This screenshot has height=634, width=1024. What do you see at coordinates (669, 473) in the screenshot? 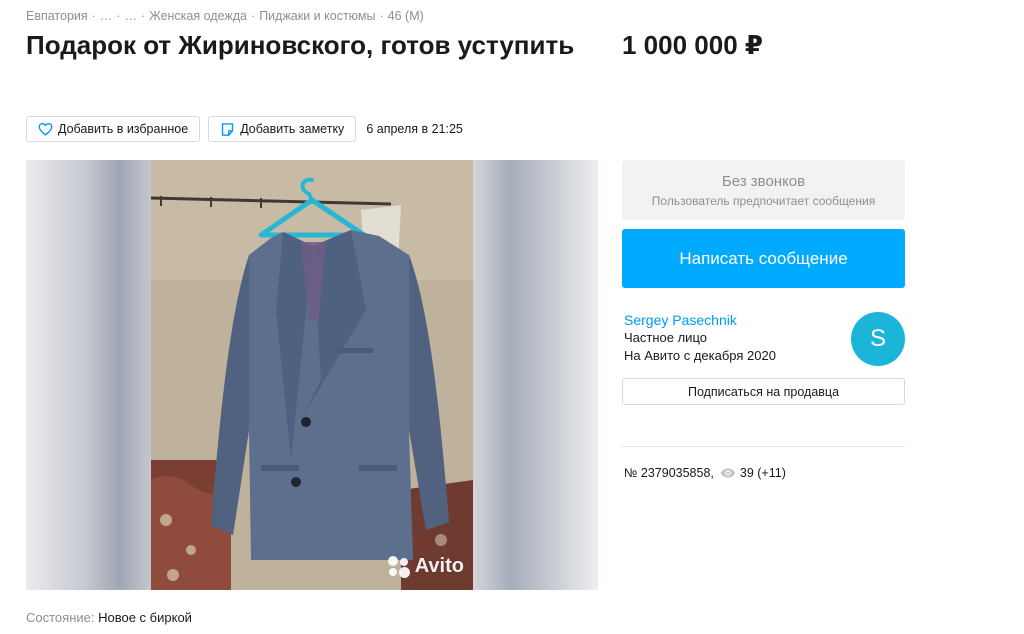
I see `listing-number: № 2379035858,` at bounding box center [669, 473].